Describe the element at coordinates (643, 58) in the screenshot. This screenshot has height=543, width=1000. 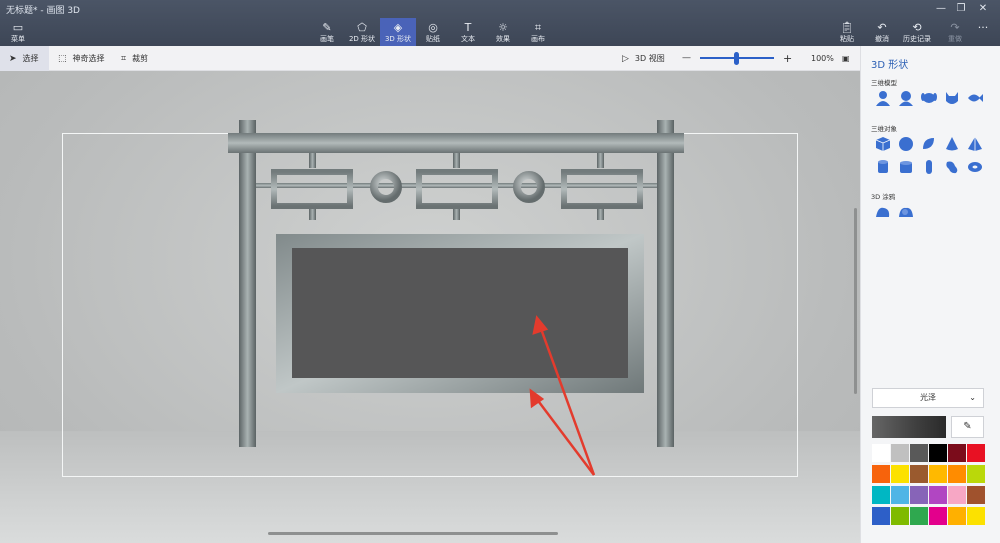
I see `view-3d-button: ▷ 3D 视图` at that location.